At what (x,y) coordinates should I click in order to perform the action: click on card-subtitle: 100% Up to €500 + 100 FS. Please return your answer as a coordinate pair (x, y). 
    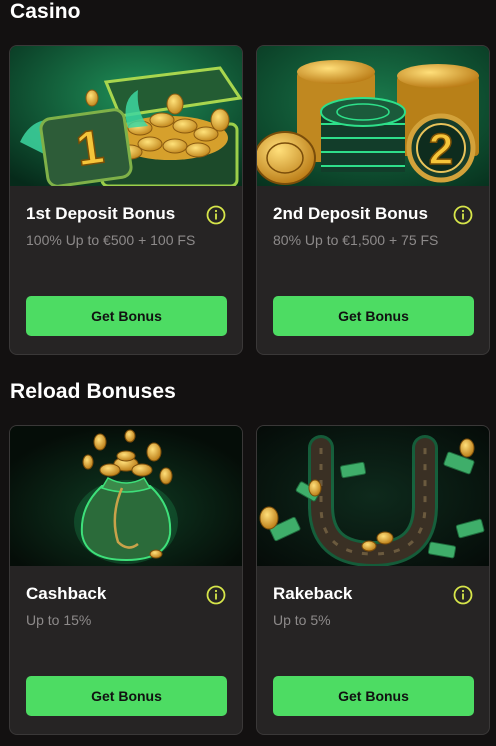
    Looking at the image, I should click on (111, 240).